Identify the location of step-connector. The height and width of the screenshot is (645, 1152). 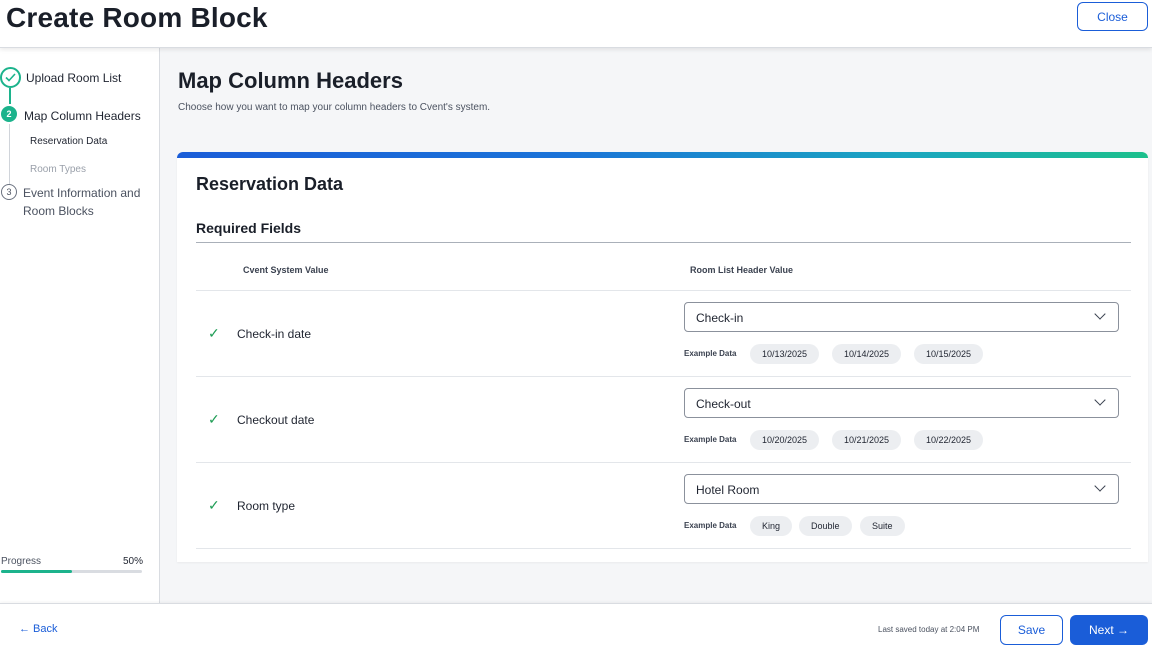
(10, 96).